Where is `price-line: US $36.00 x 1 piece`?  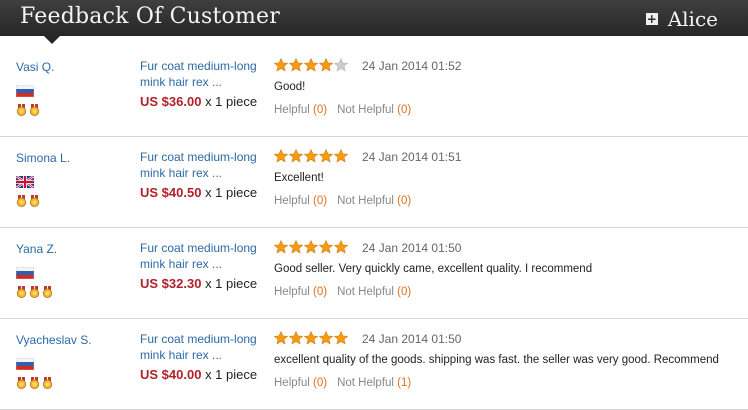
price-line: US $36.00 x 1 piece is located at coordinates (203, 101).